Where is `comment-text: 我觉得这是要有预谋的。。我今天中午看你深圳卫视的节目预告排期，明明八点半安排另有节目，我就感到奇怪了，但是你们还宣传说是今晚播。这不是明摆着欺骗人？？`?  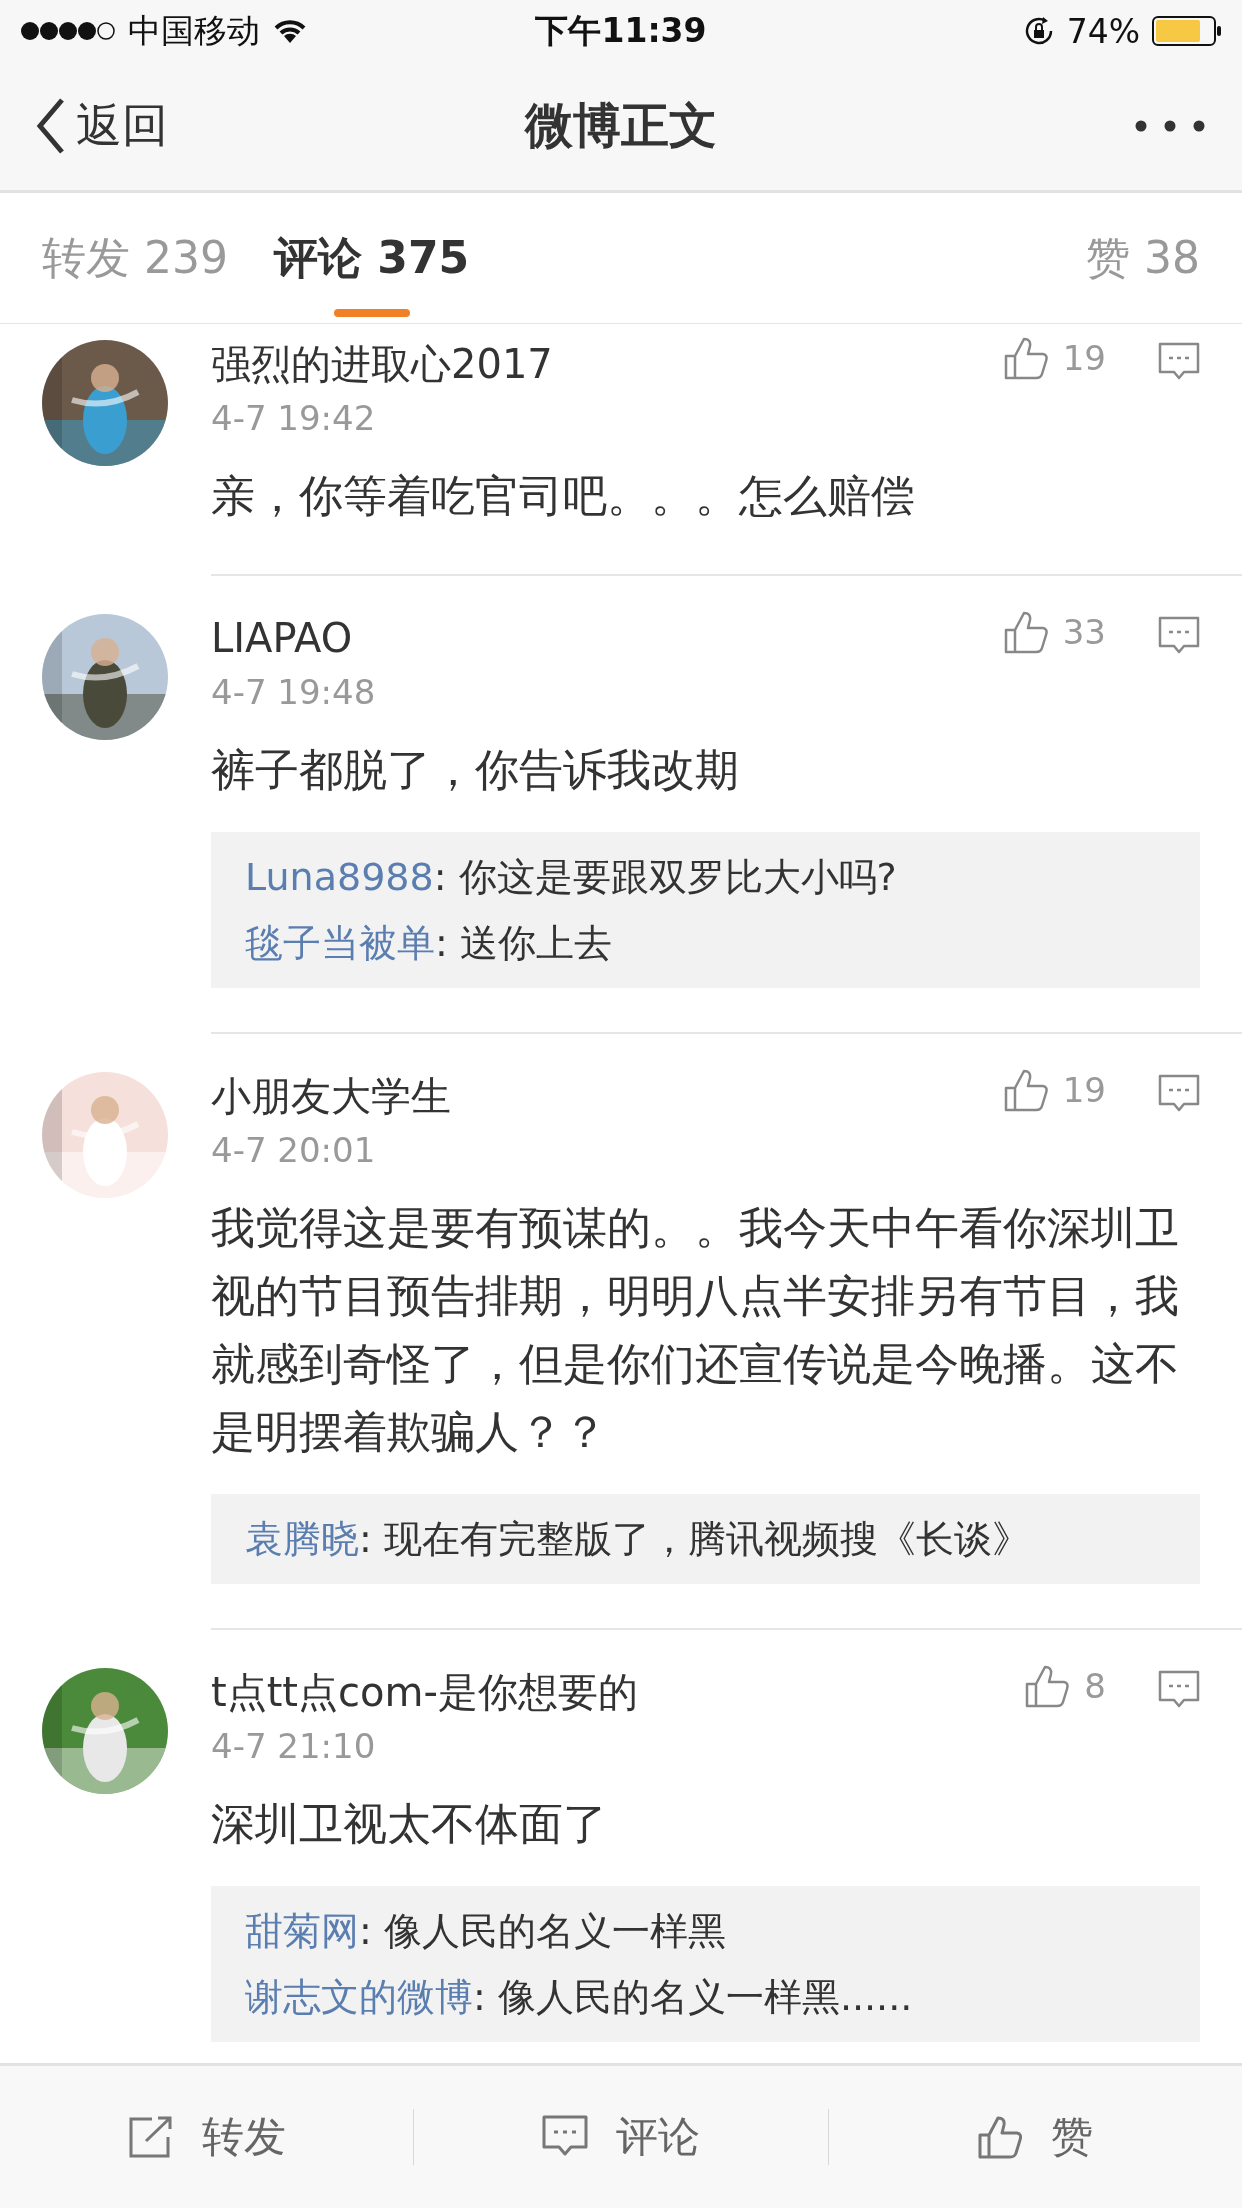 comment-text: 我觉得这是要有预谋的。。我今天中午看你深圳卫视的节目预告排期，明明八点半安排另有节目，我就感到奇怪了，但是你们还宣传说是今晚播。这不是明摆着欺骗人？？ is located at coordinates (695, 1330).